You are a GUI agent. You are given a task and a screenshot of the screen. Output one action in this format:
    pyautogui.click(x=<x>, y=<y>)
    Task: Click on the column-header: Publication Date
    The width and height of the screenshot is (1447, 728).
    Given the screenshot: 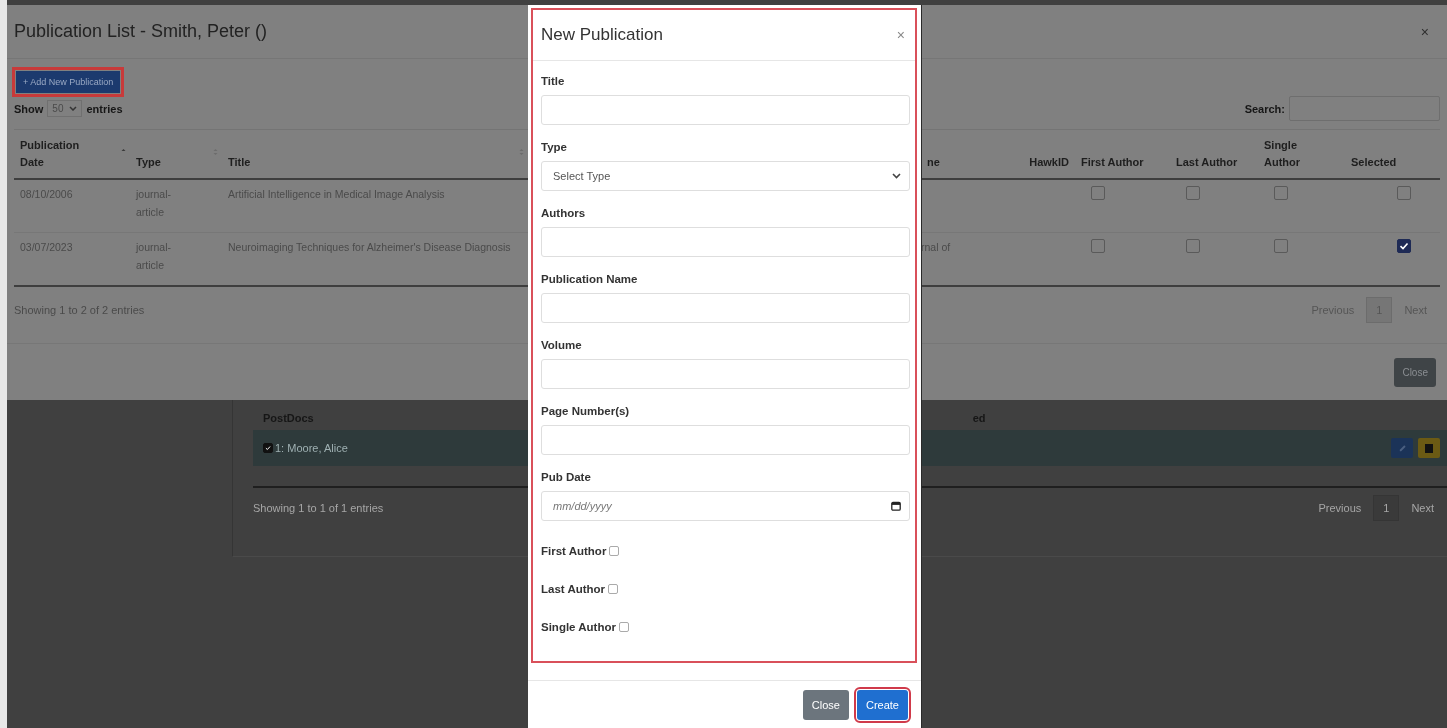 What is the action you would take?
    pyautogui.click(x=55, y=153)
    